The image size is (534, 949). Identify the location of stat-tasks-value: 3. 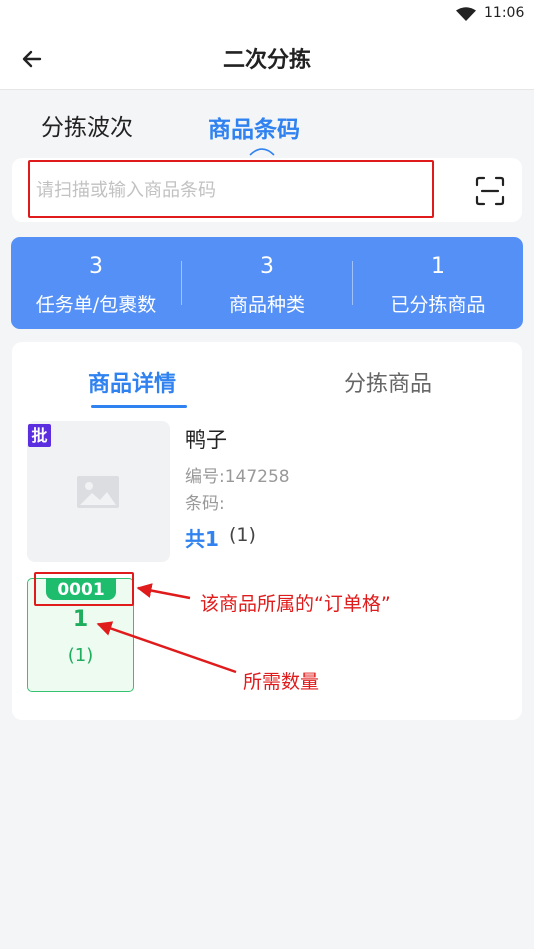
(96, 266).